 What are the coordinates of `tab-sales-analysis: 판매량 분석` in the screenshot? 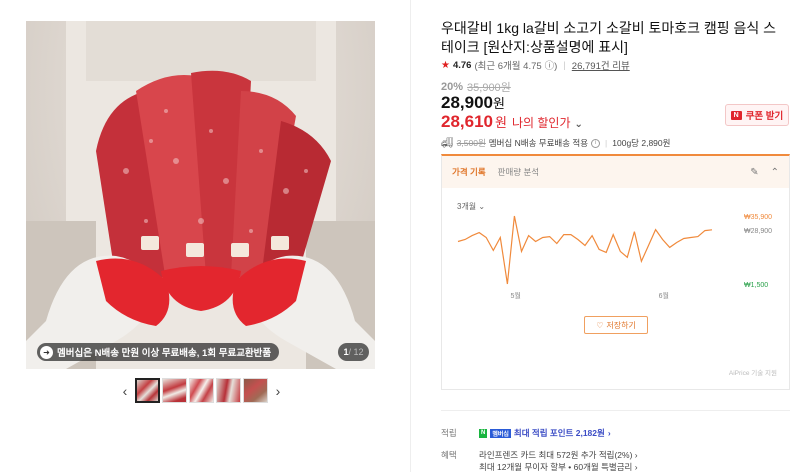 It's located at (518, 172).